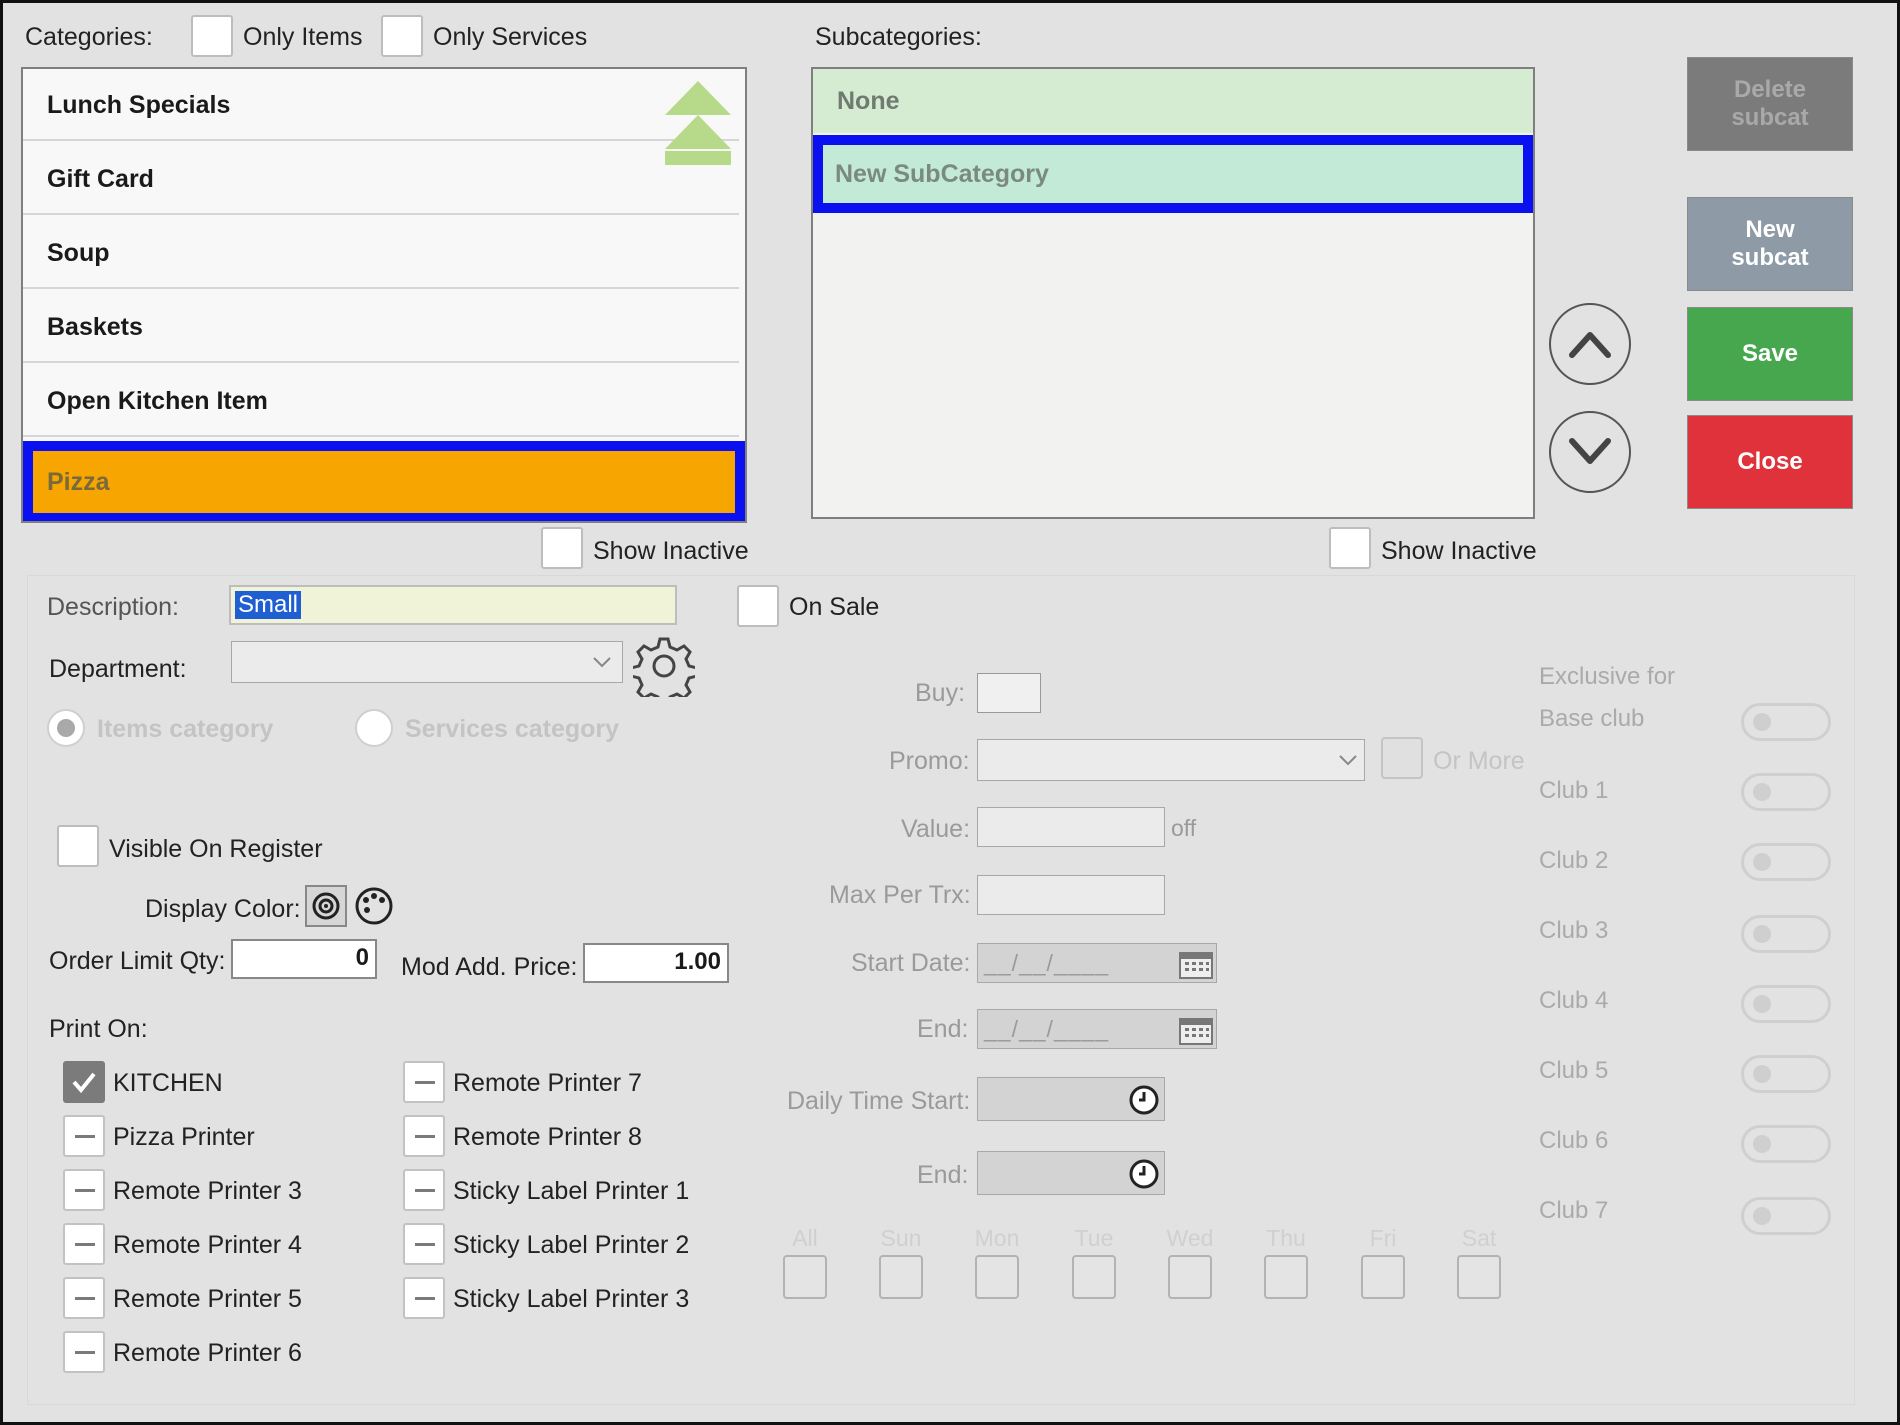 The width and height of the screenshot is (1900, 1425). I want to click on subcategory-list: None New SubCategory, so click(1173, 293).